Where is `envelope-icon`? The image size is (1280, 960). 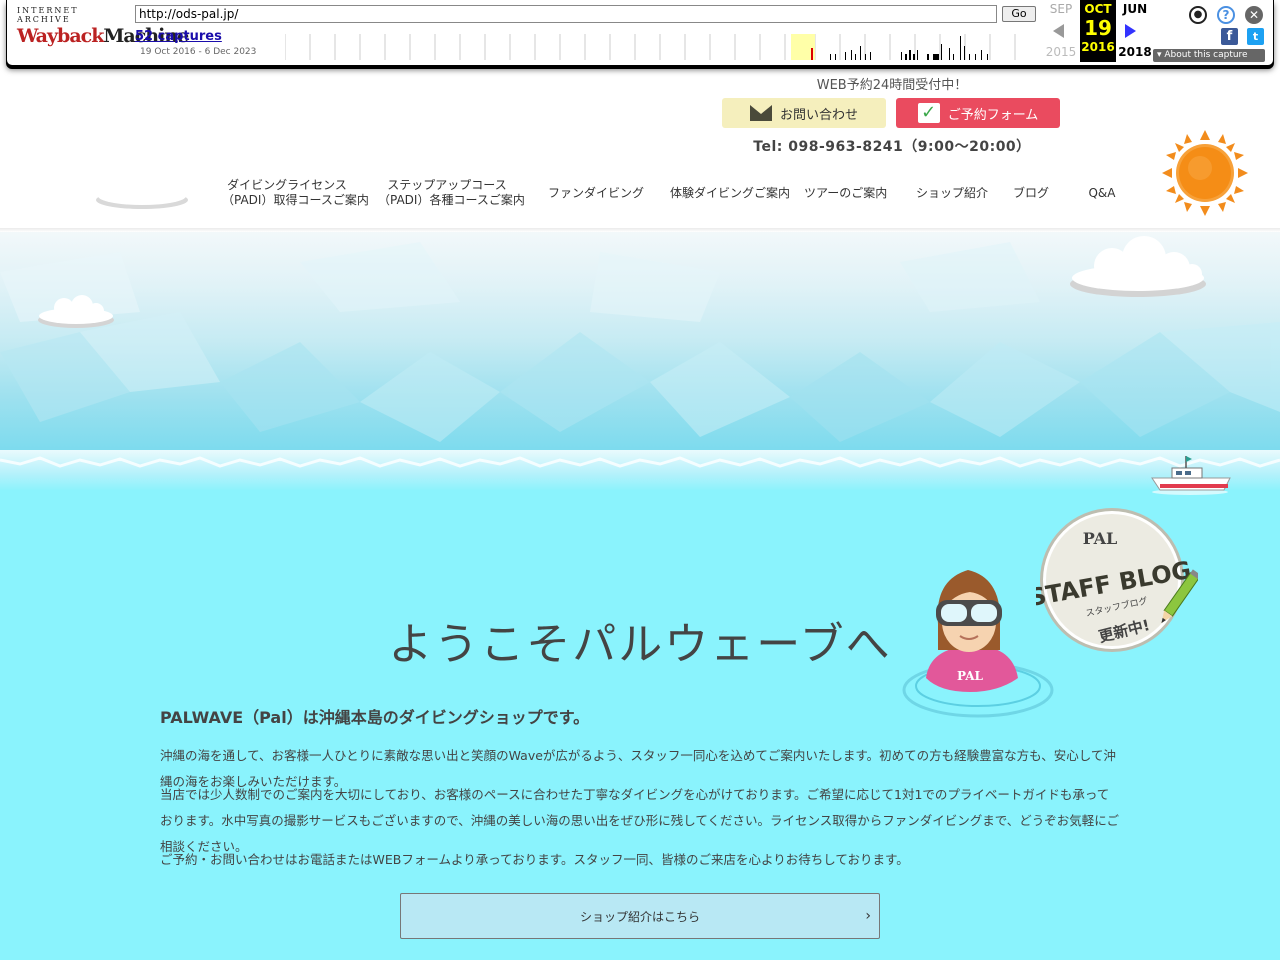
envelope-icon is located at coordinates (760, 113).